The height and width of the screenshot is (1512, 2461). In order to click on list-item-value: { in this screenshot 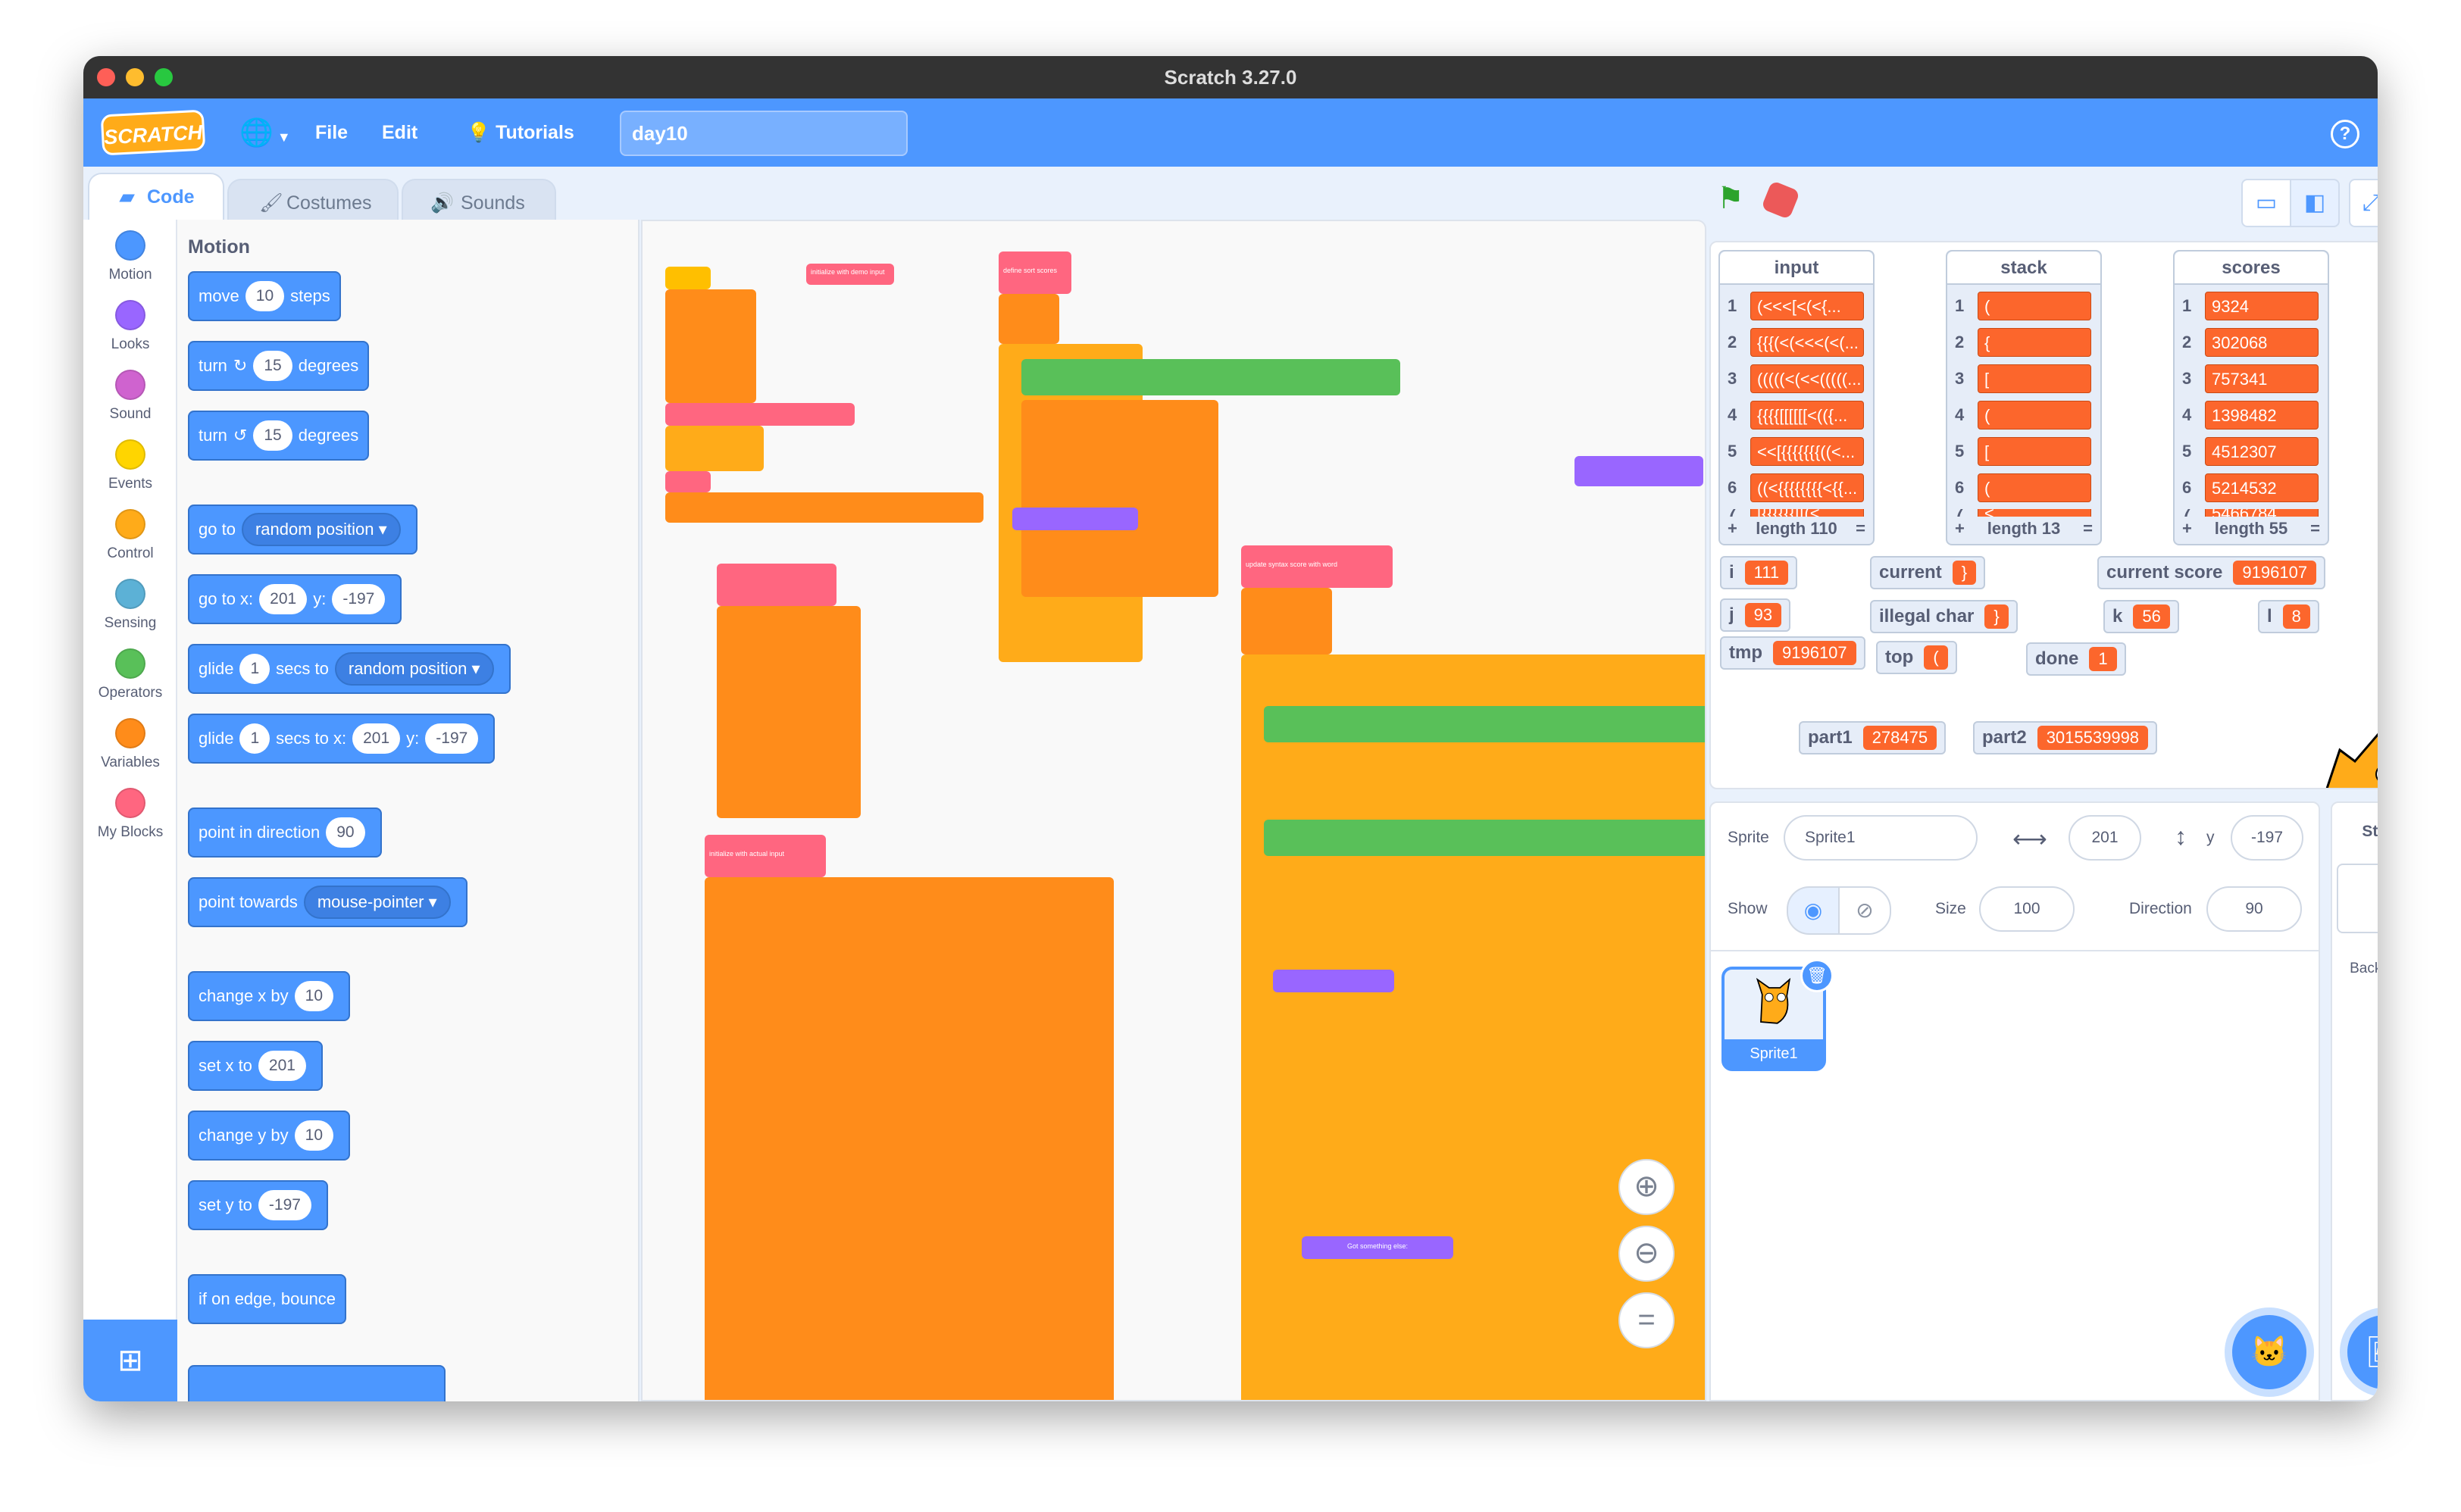, I will do `click(2035, 342)`.